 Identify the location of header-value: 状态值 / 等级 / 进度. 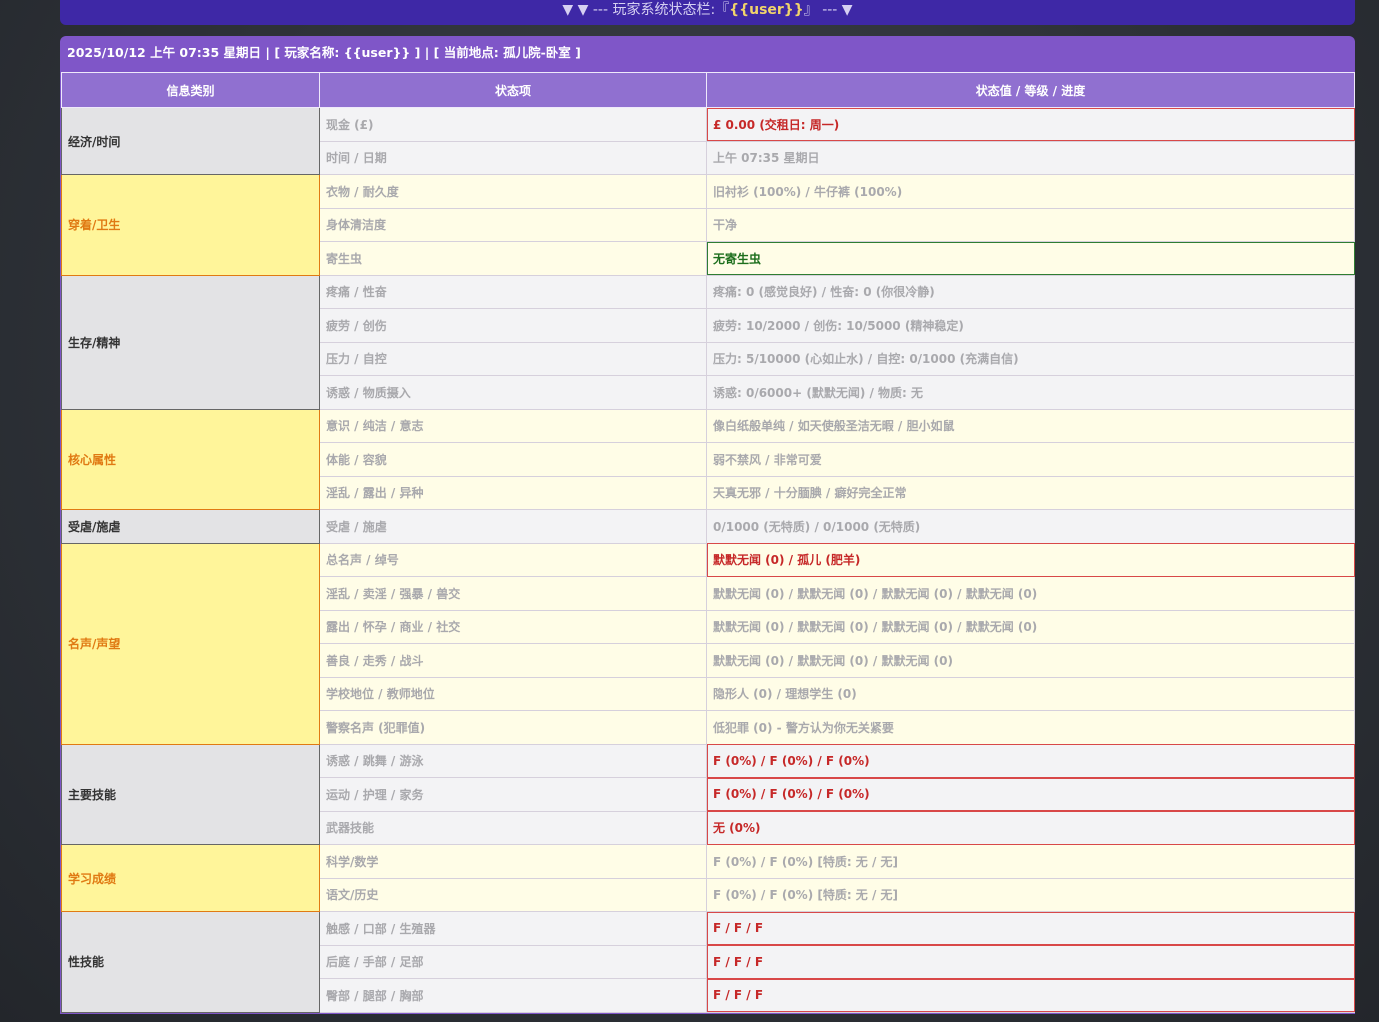
(1030, 90).